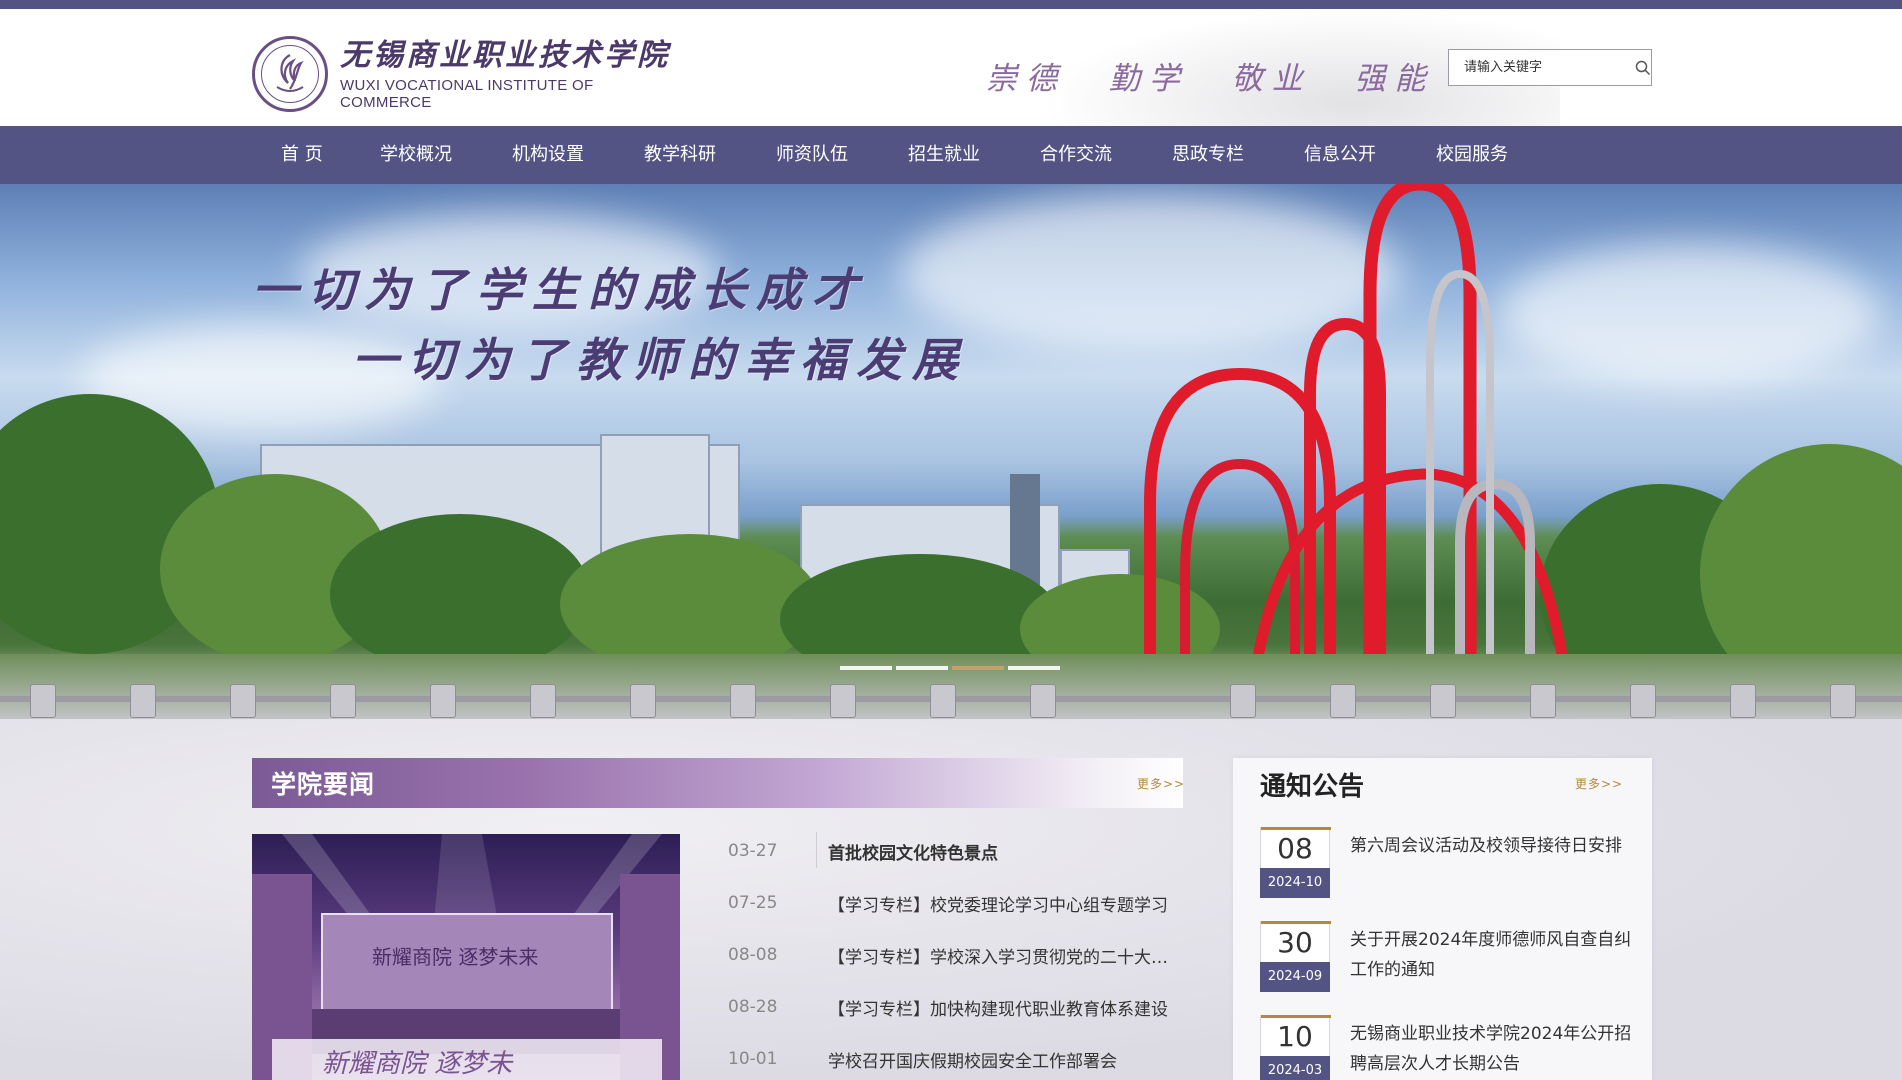  I want to click on news-featured-image: 新耀商院 逐梦未来 新耀商院 逐梦未, so click(466, 957).